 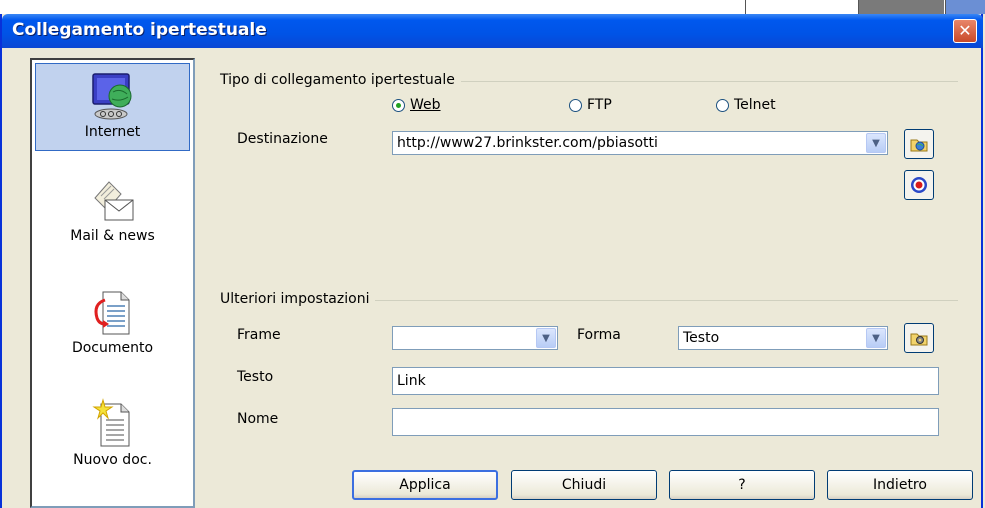 I want to click on folder-globe-icon, so click(x=919, y=145).